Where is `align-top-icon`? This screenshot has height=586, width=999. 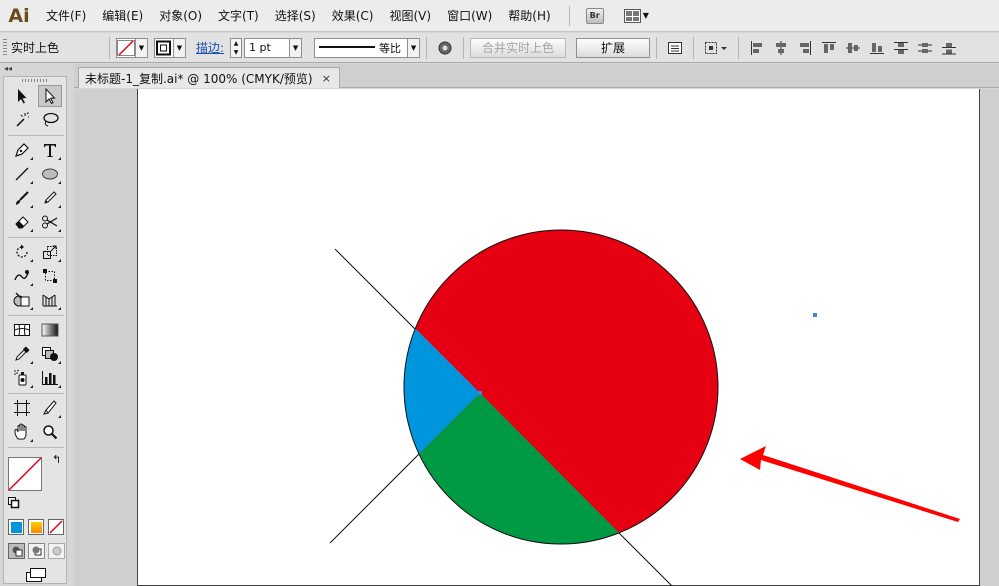
align-top-icon is located at coordinates (829, 48).